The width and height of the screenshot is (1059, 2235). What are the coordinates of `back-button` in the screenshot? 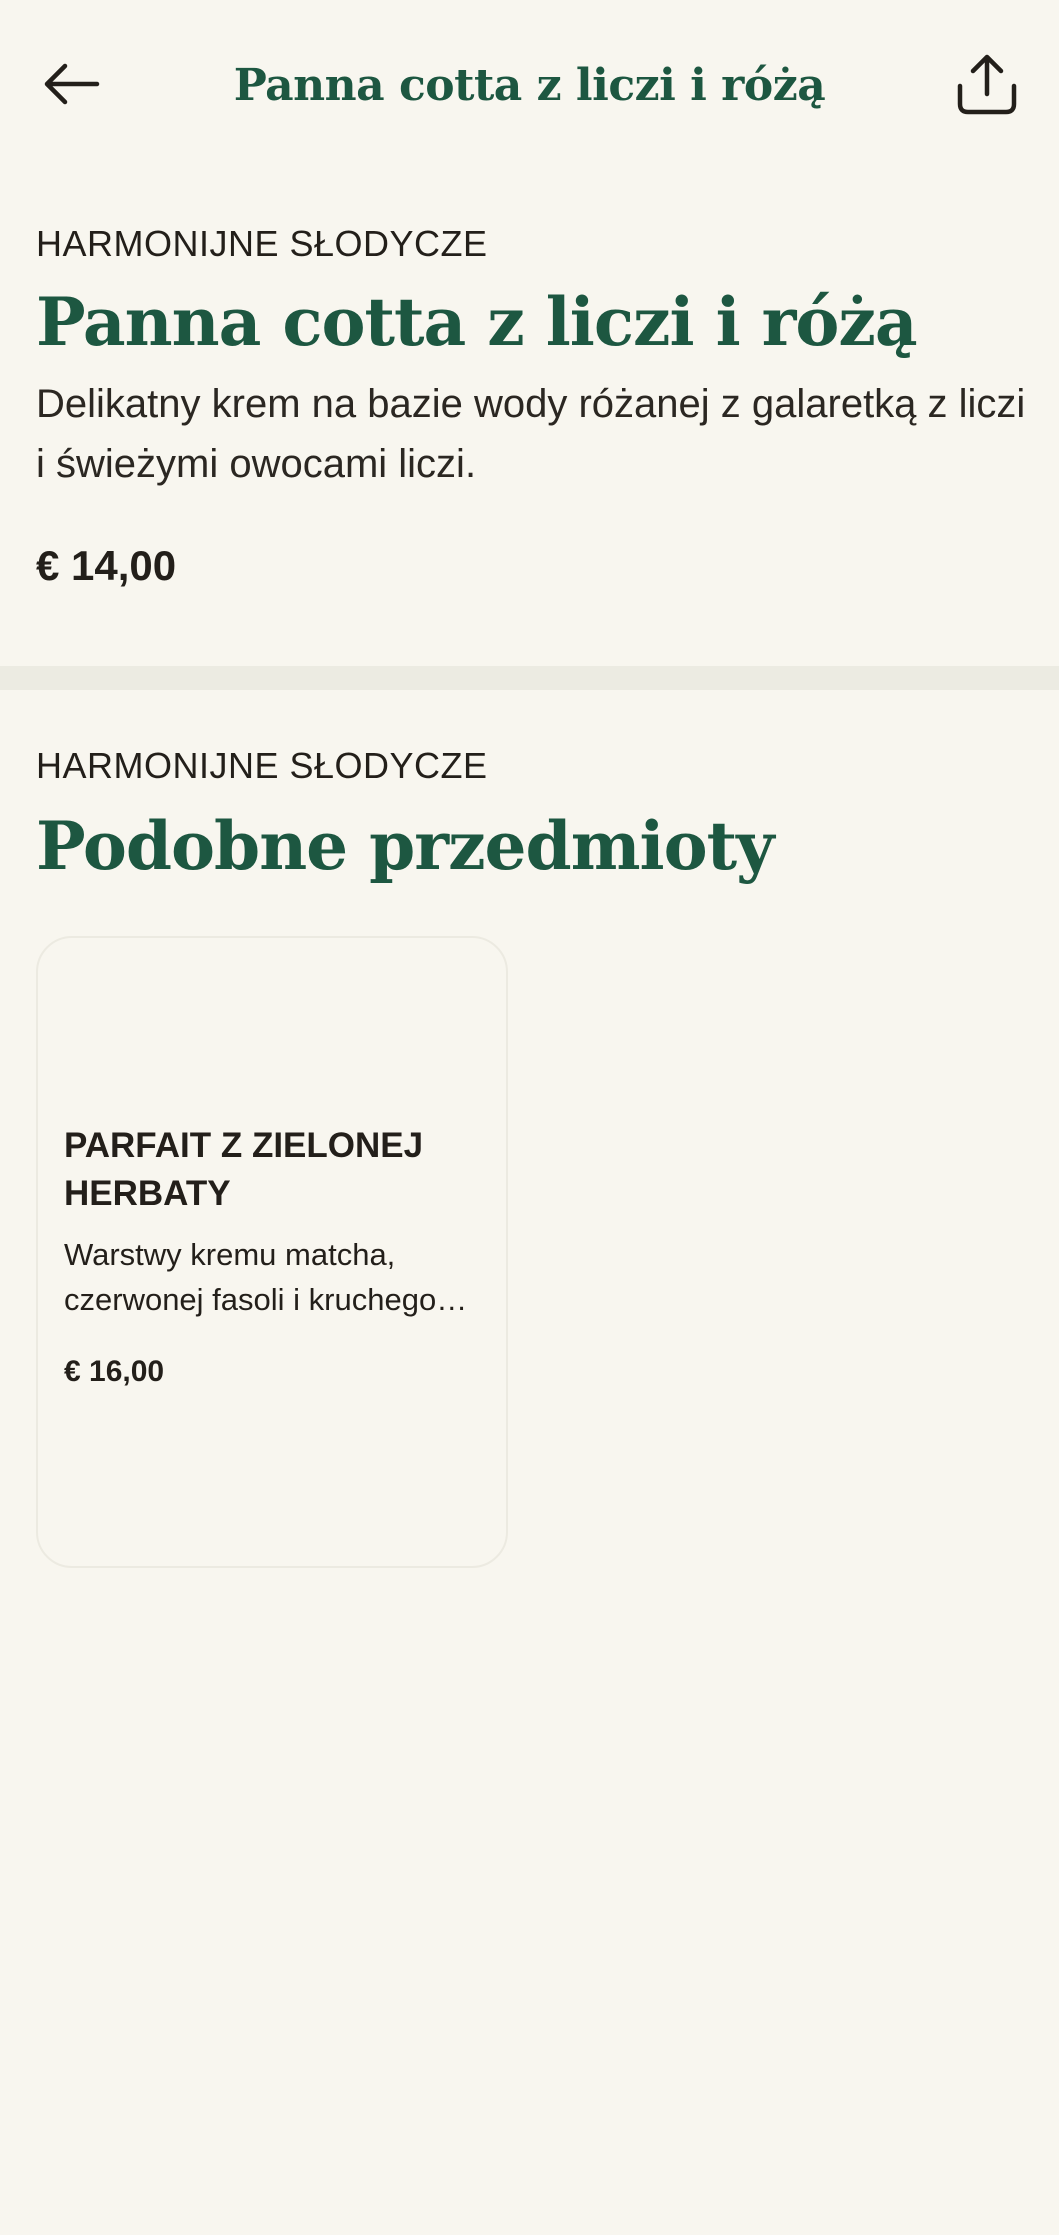 It's located at (71, 84).